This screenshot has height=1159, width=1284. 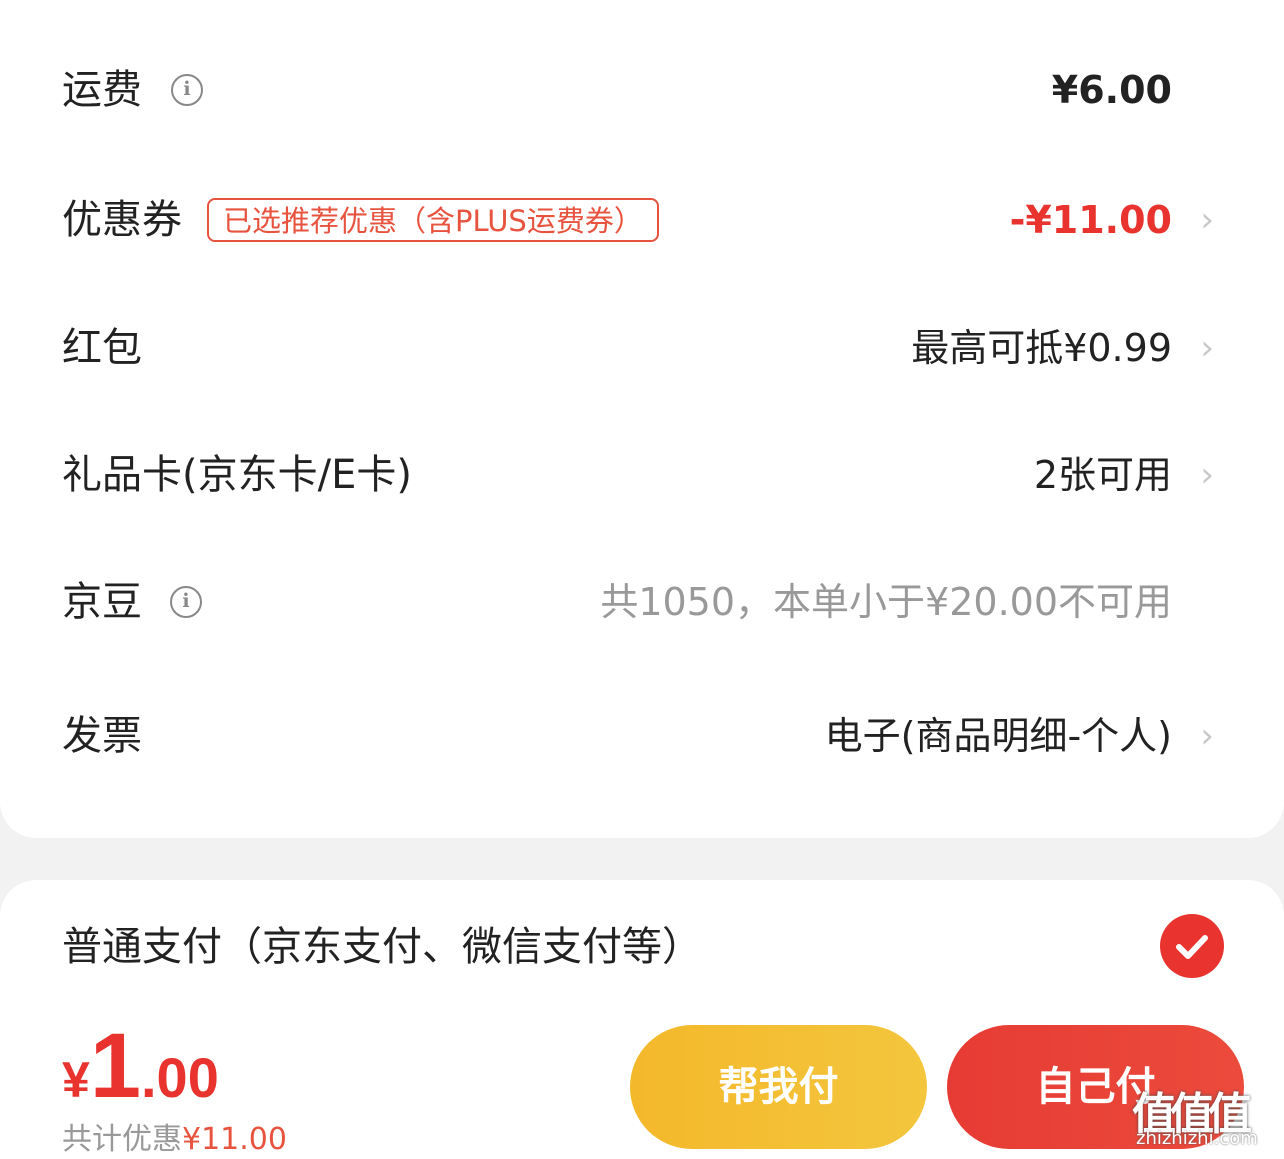 I want to click on coupon-value: -¥11.00, so click(x=1090, y=220).